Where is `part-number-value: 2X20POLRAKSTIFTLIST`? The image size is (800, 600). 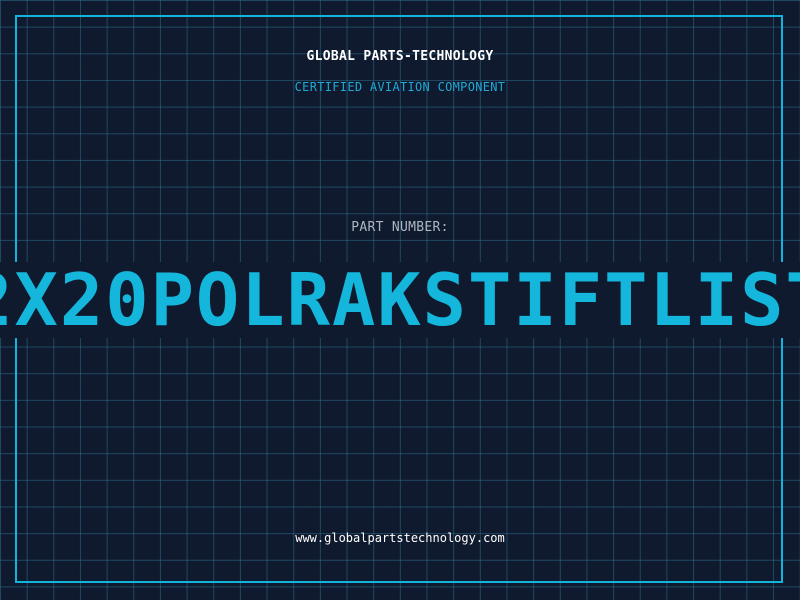 part-number-value: 2X20POLRAKSTIFTLIST is located at coordinates (400, 300).